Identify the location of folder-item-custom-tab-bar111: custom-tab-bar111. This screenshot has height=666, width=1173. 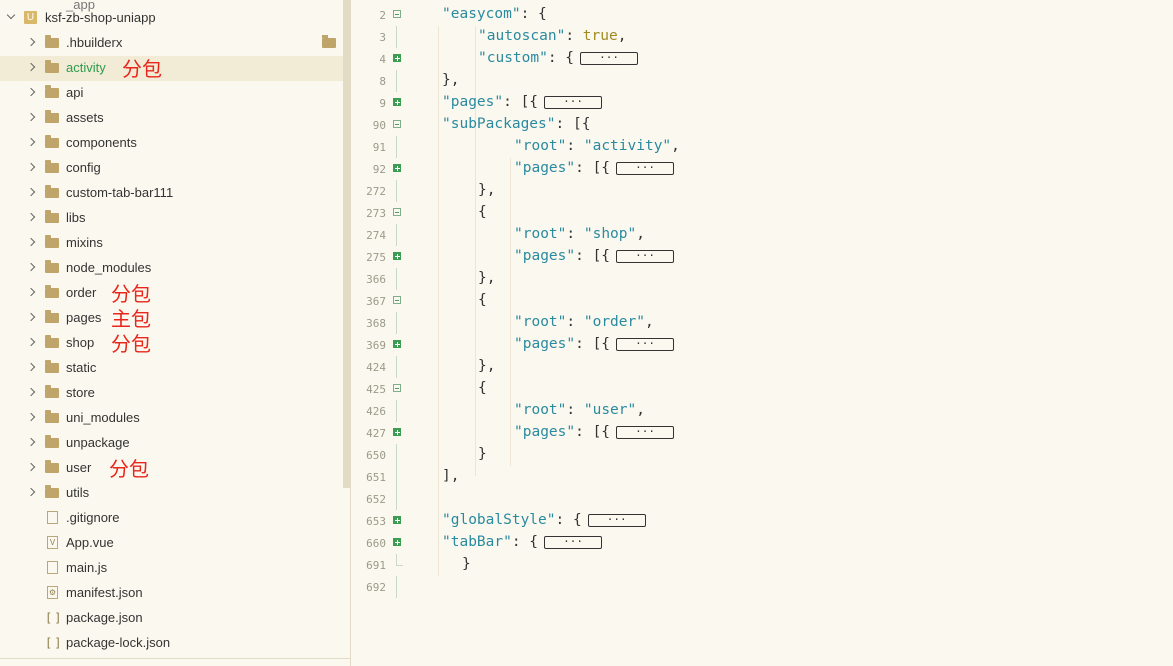
(171, 193).